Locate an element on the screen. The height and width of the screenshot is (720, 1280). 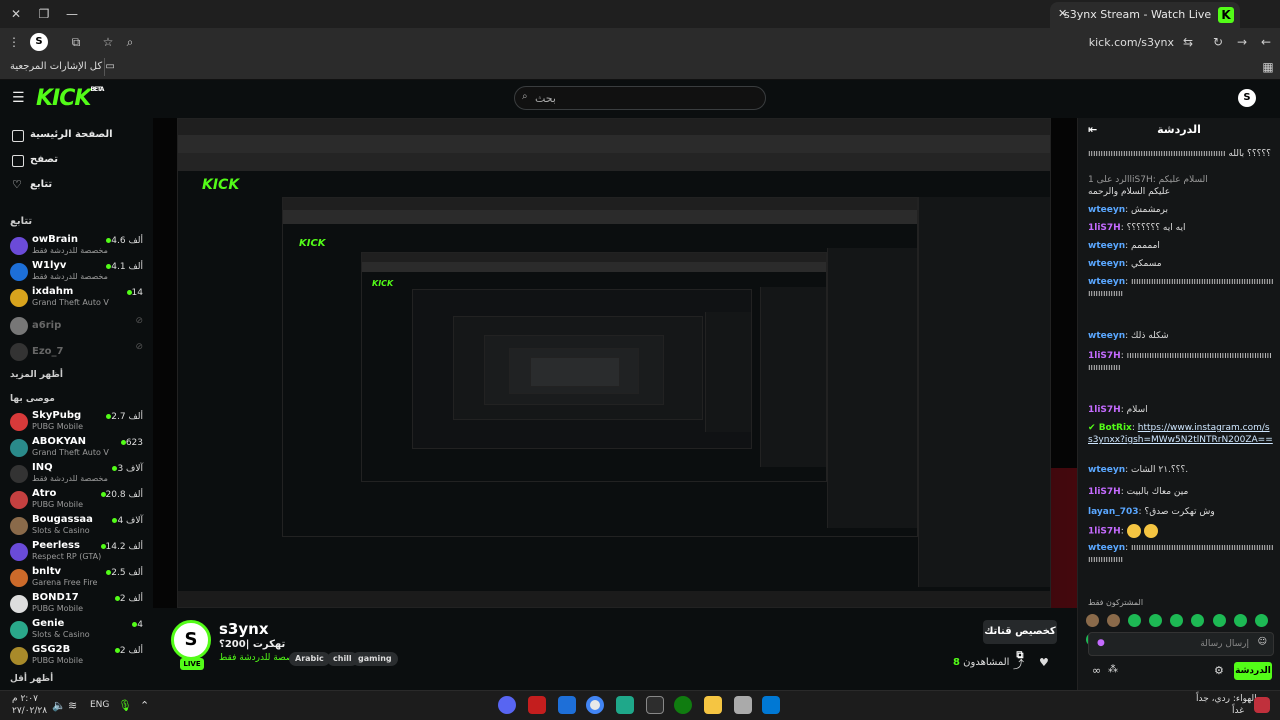
sidebar-channel-bond17: BOND17 PUBG Mobile 2 ألف is located at coordinates (80, 604).